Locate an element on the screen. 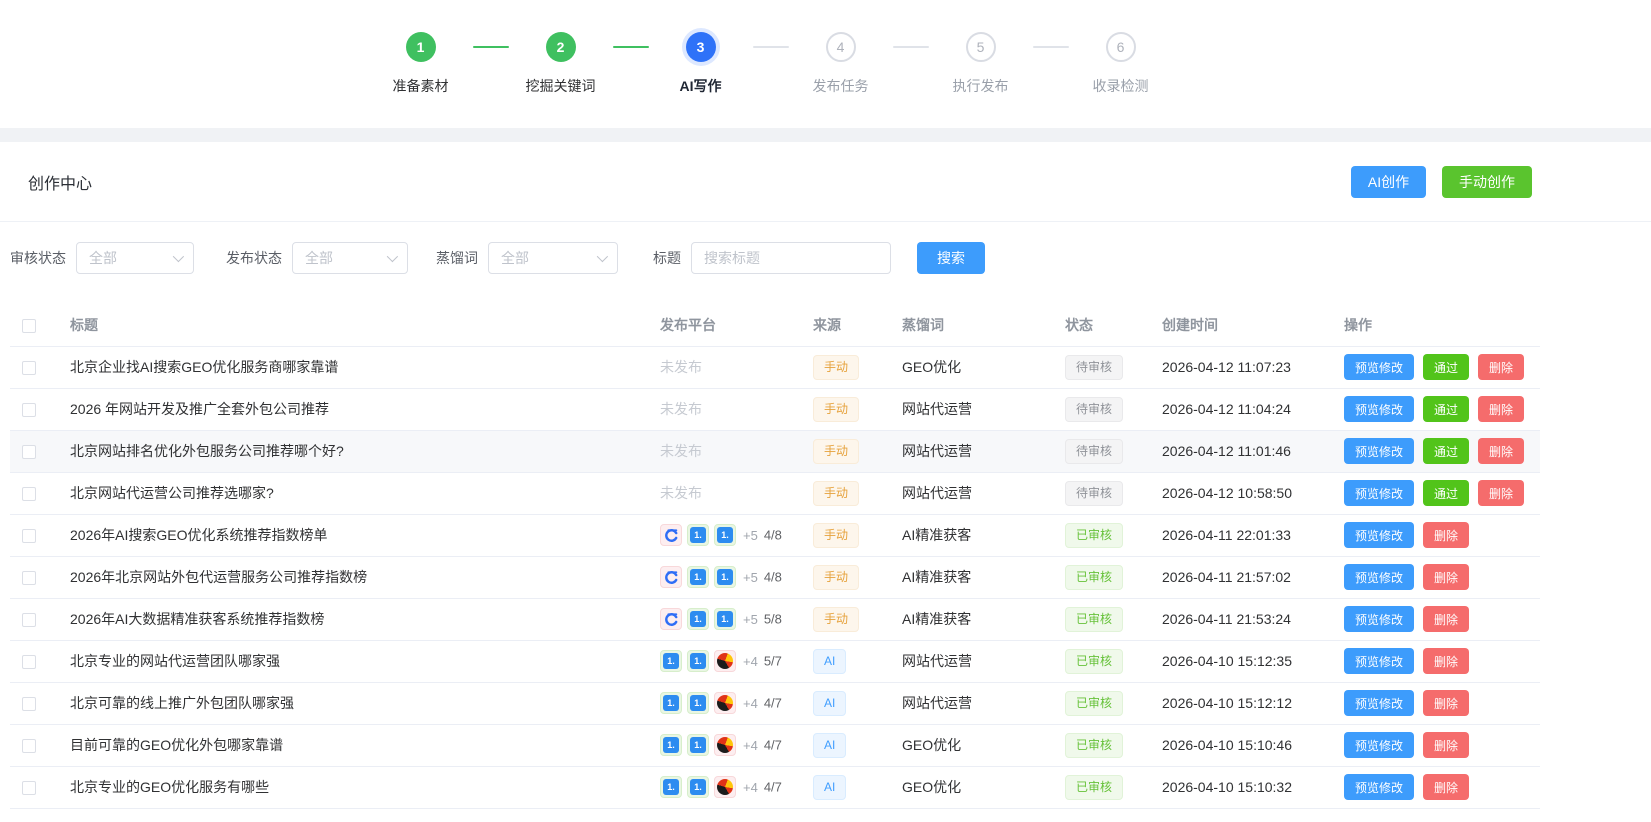 Image resolution: width=1651 pixels, height=822 pixels. manual-create-button: 手动创作 is located at coordinates (1487, 181).